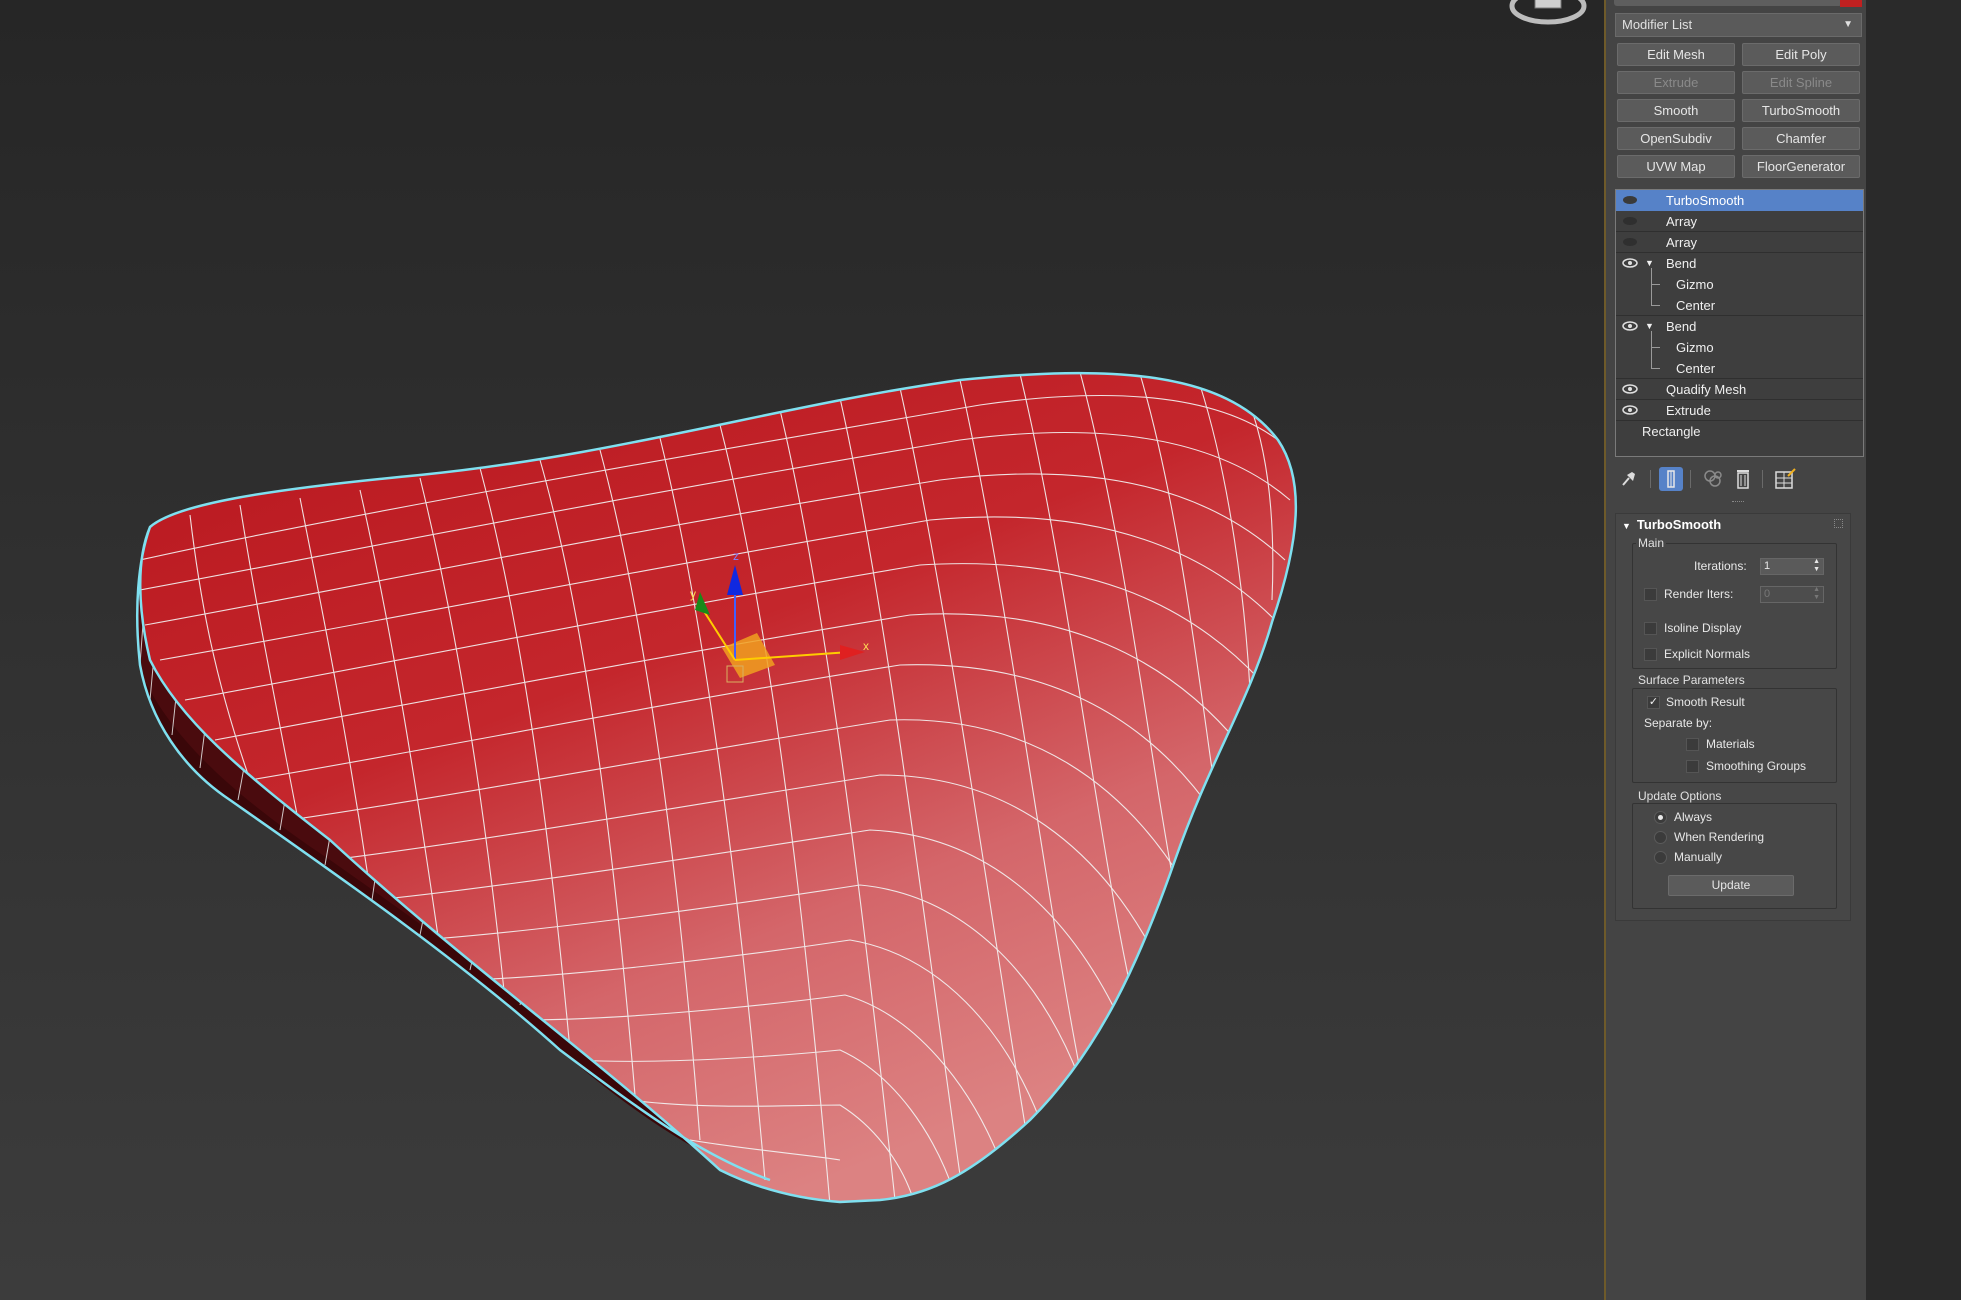 The width and height of the screenshot is (1961, 1300). Describe the element at coordinates (1719, 837) in the screenshot. I see `when-rendering-label: When Rendering` at that location.